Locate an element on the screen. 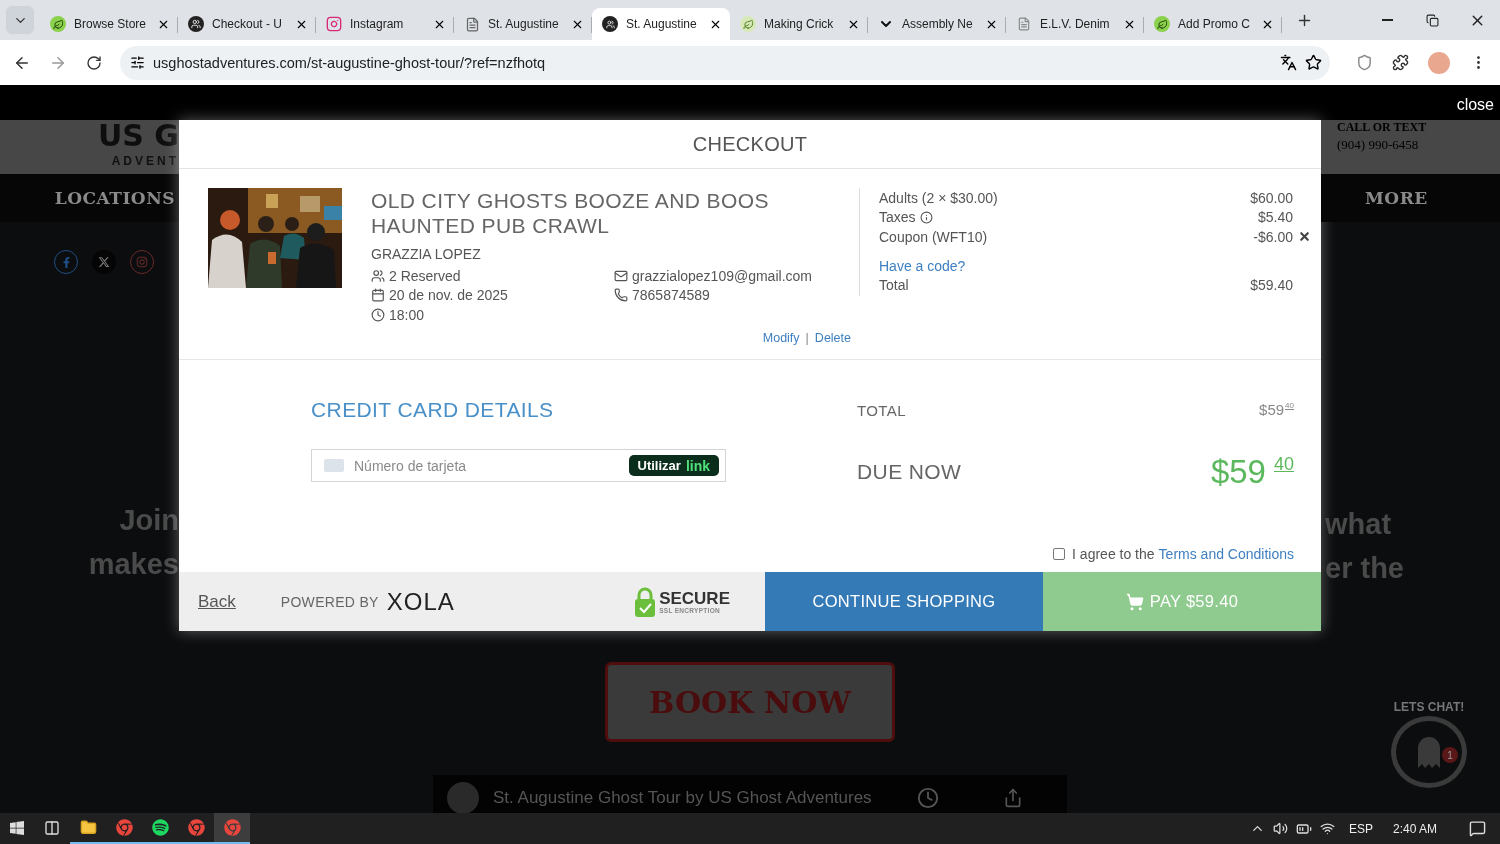 Image resolution: width=1500 pixels, height=844 pixels. wifi-icon is located at coordinates (1327, 828).